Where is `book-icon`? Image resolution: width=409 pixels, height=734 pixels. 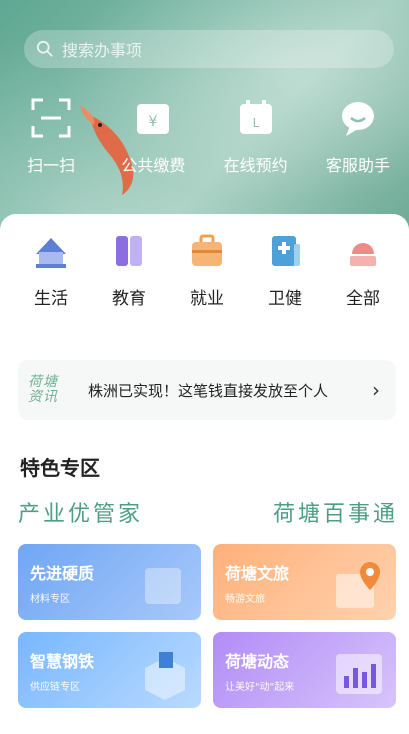 book-icon is located at coordinates (129, 251).